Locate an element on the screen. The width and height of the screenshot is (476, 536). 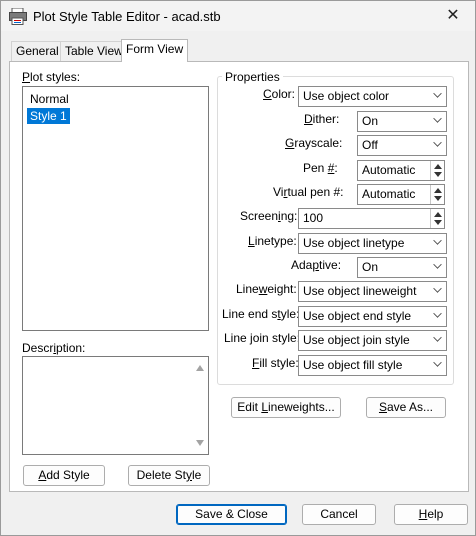
pen-number-label: Pen #: is located at coordinates (320, 168).